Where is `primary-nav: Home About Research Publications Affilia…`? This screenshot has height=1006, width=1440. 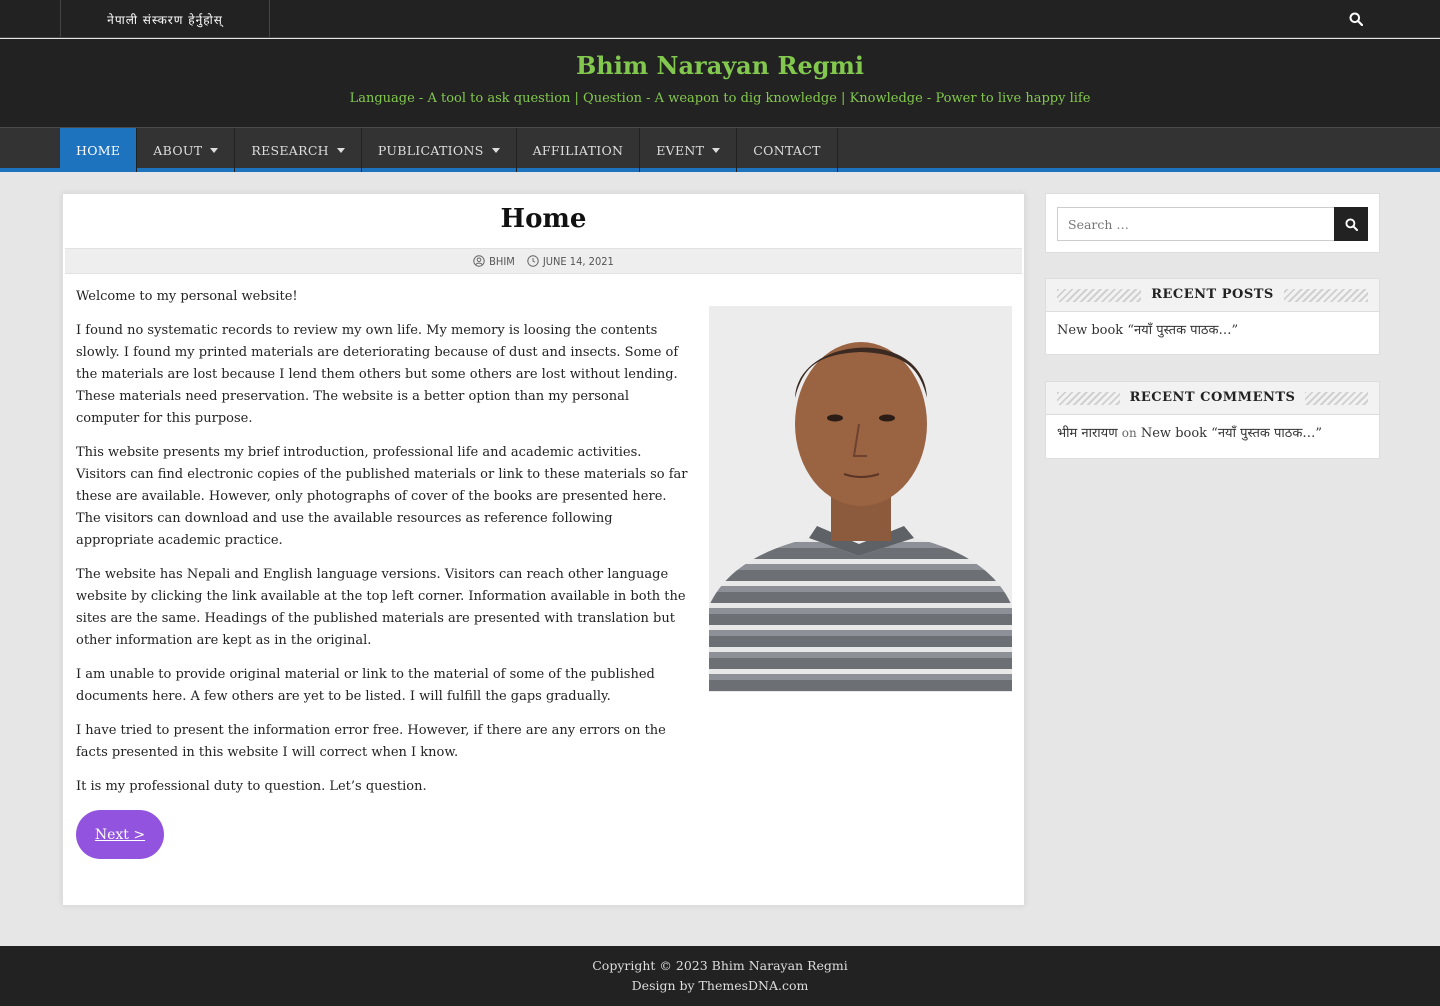
primary-nav: Home About Research Publications Affilia… is located at coordinates (720, 149).